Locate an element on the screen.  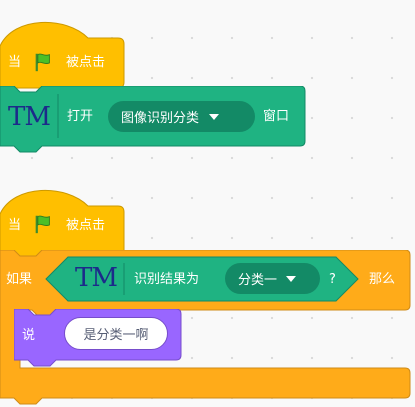
open-label: 打开 is located at coordinates (80, 116).